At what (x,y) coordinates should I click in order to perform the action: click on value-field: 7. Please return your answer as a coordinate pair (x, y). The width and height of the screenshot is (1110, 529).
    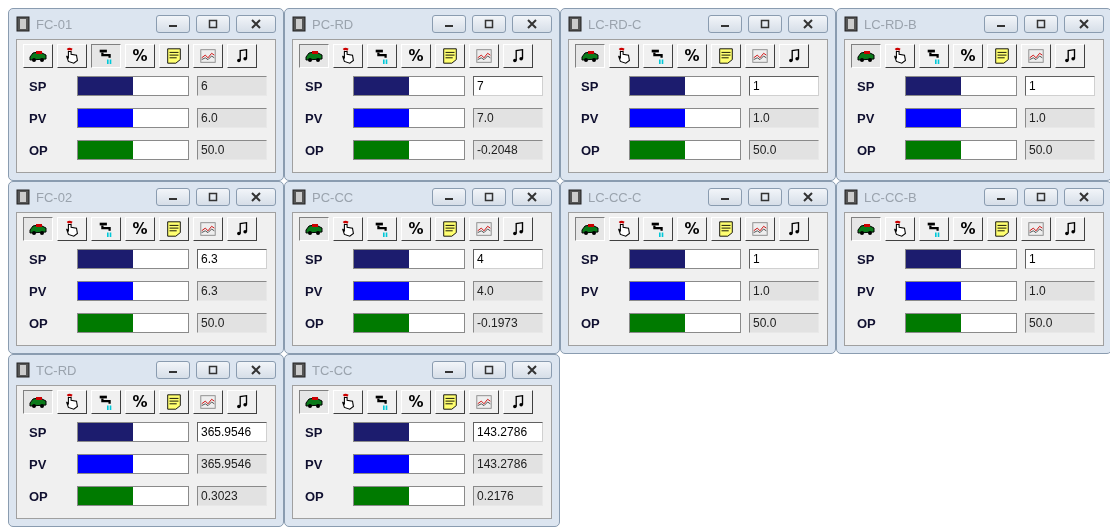
    Looking at the image, I should click on (508, 86).